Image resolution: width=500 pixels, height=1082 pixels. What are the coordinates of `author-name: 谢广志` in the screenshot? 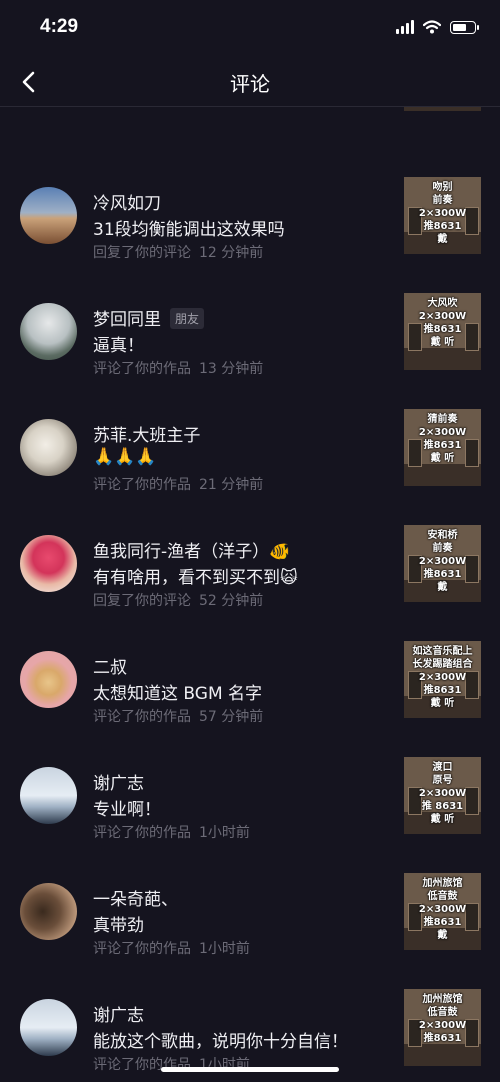 It's located at (118, 1016).